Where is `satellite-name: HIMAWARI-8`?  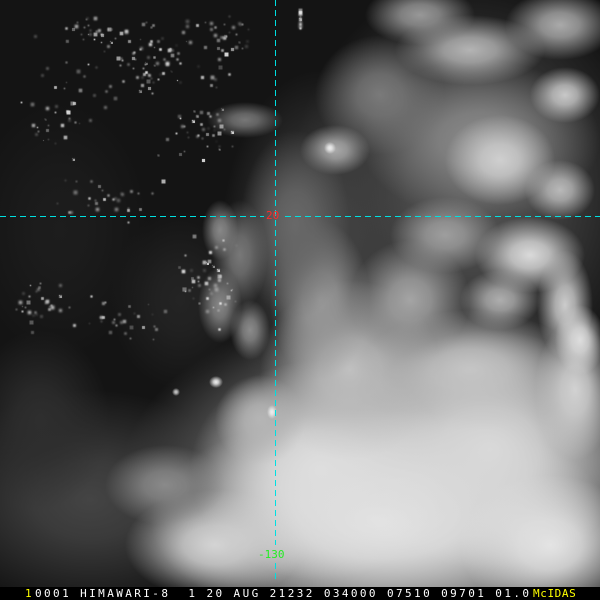
satellite-name: HIMAWARI-8 is located at coordinates (125, 593).